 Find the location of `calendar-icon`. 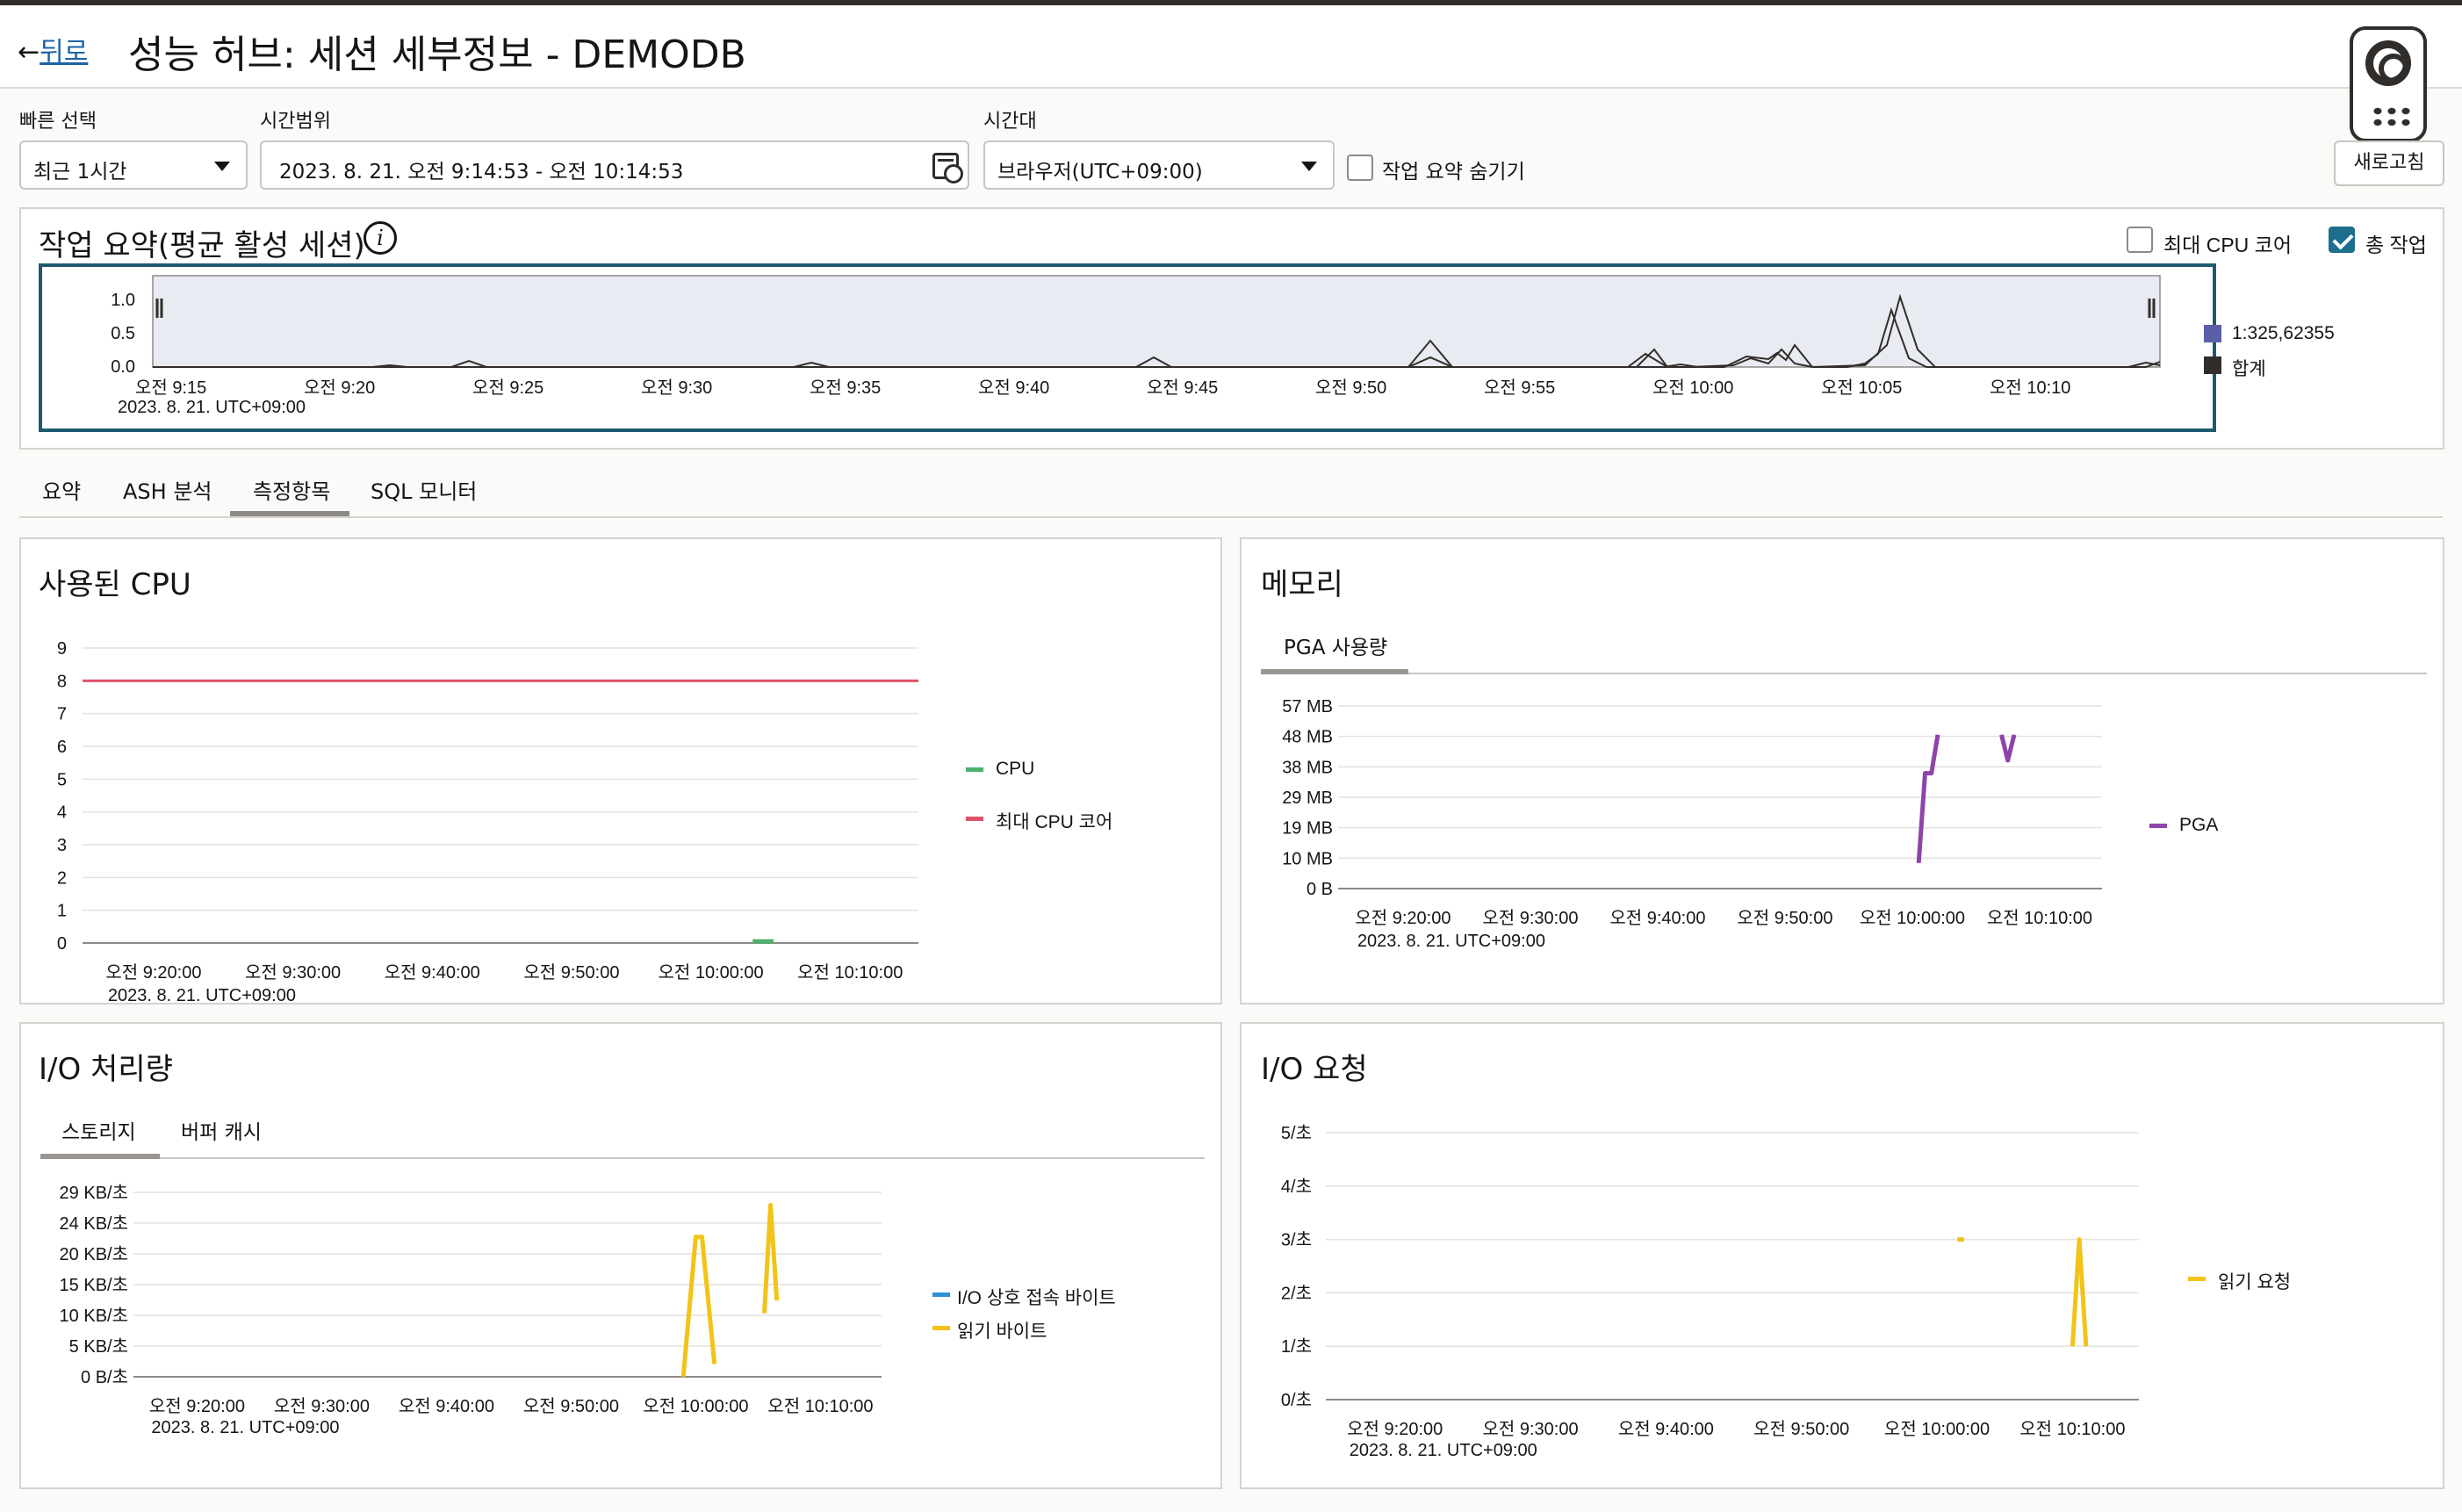

calendar-icon is located at coordinates (947, 168).